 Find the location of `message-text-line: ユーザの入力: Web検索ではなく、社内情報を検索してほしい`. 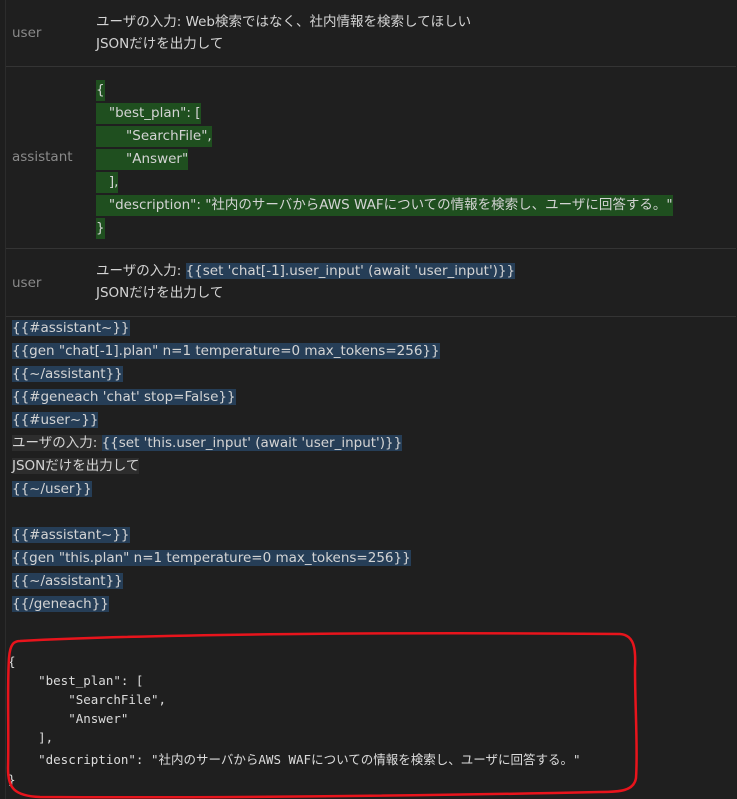

message-text-line: ユーザの入力: Web検索ではなく、社内情報を検索してほしい is located at coordinates (284, 22).